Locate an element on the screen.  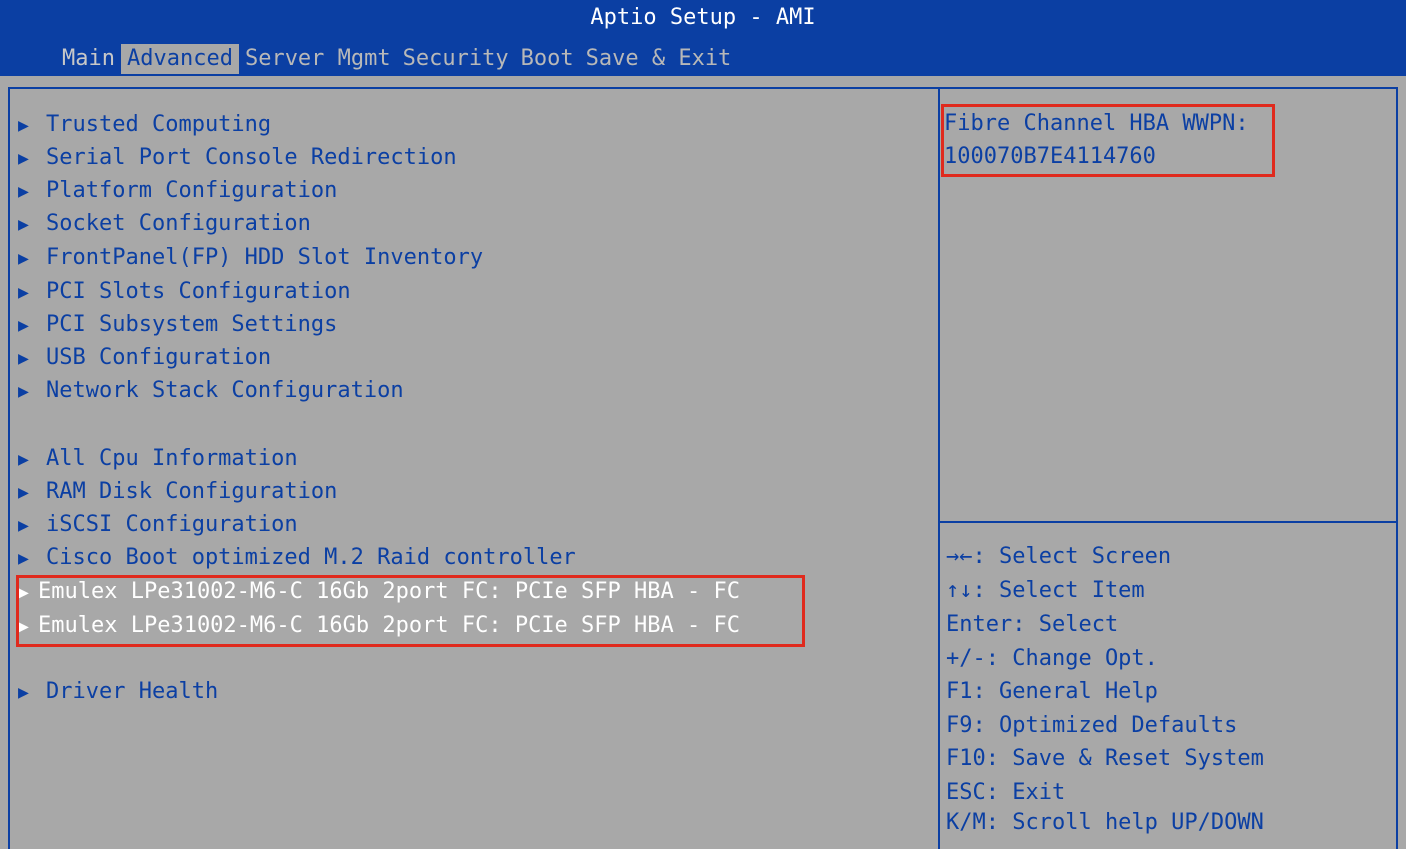
help-wwpn-label: Fibre Channel HBA WWPN: is located at coordinates (1096, 123).